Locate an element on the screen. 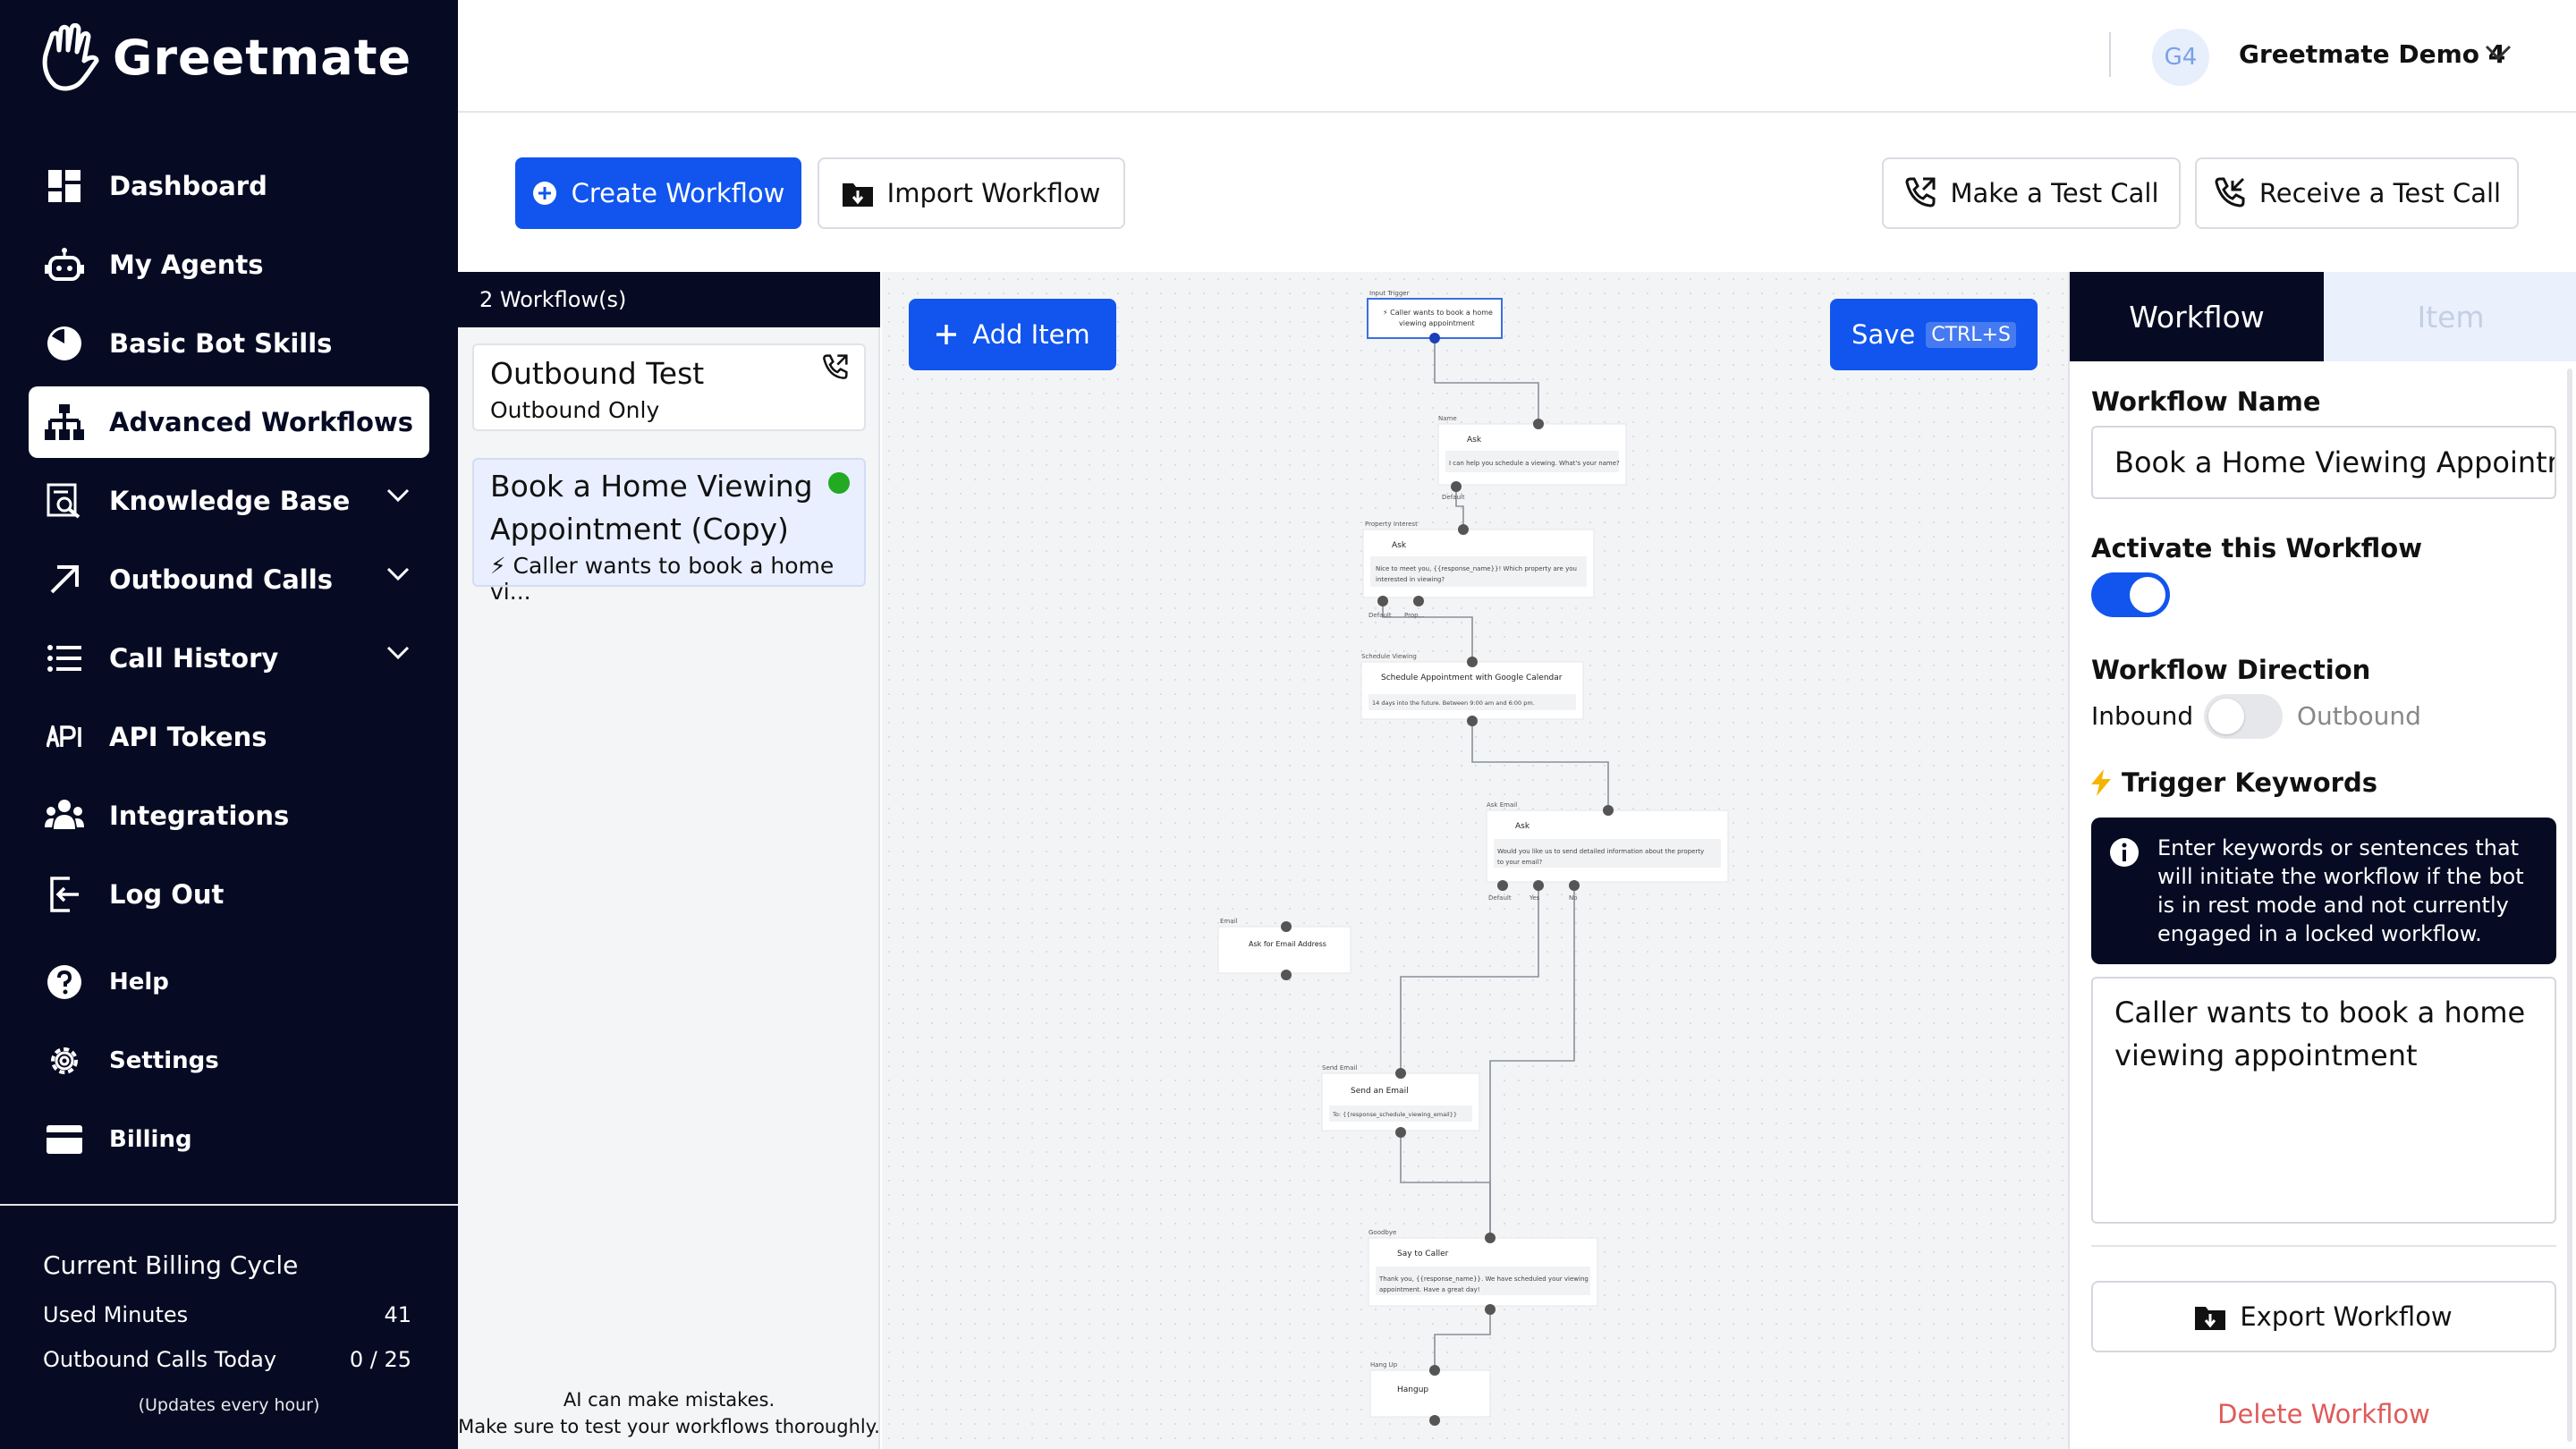  search-doc-icon is located at coordinates (64, 501).